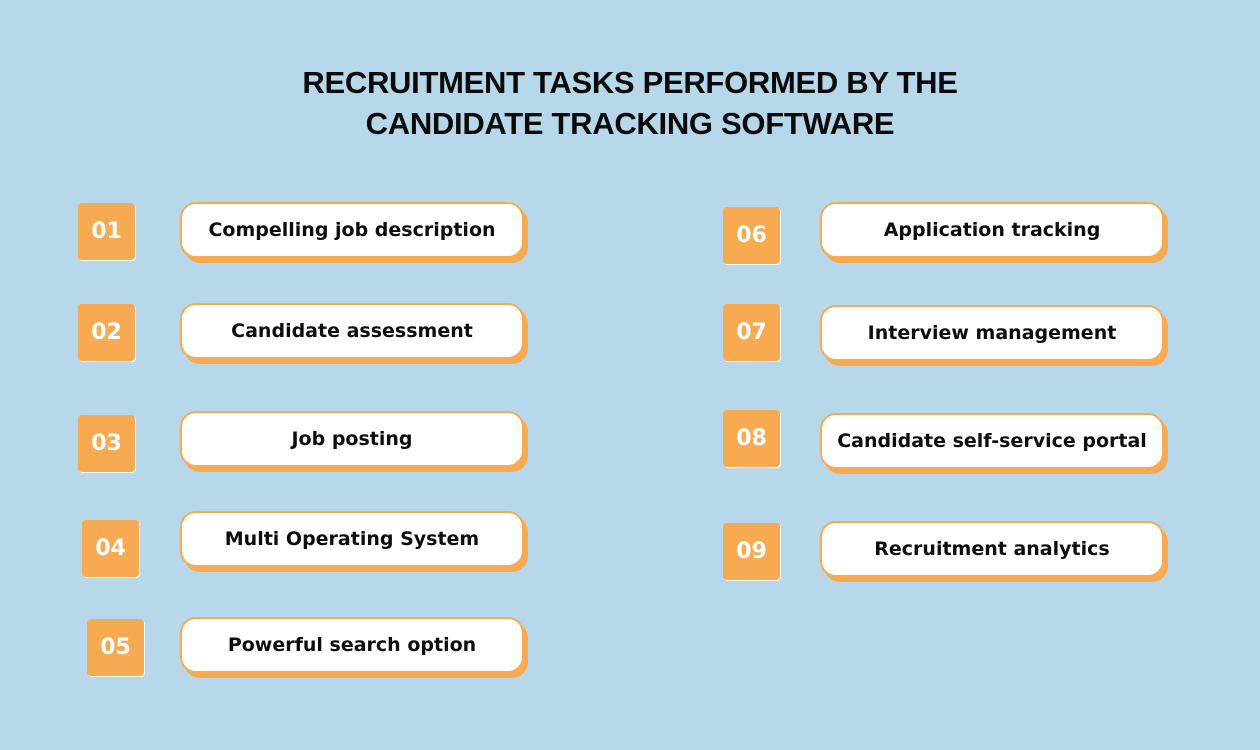  Describe the element at coordinates (630, 82) in the screenshot. I see `title-line-1: RECRUITMENT TASKS PERFORMED BY THE` at that location.